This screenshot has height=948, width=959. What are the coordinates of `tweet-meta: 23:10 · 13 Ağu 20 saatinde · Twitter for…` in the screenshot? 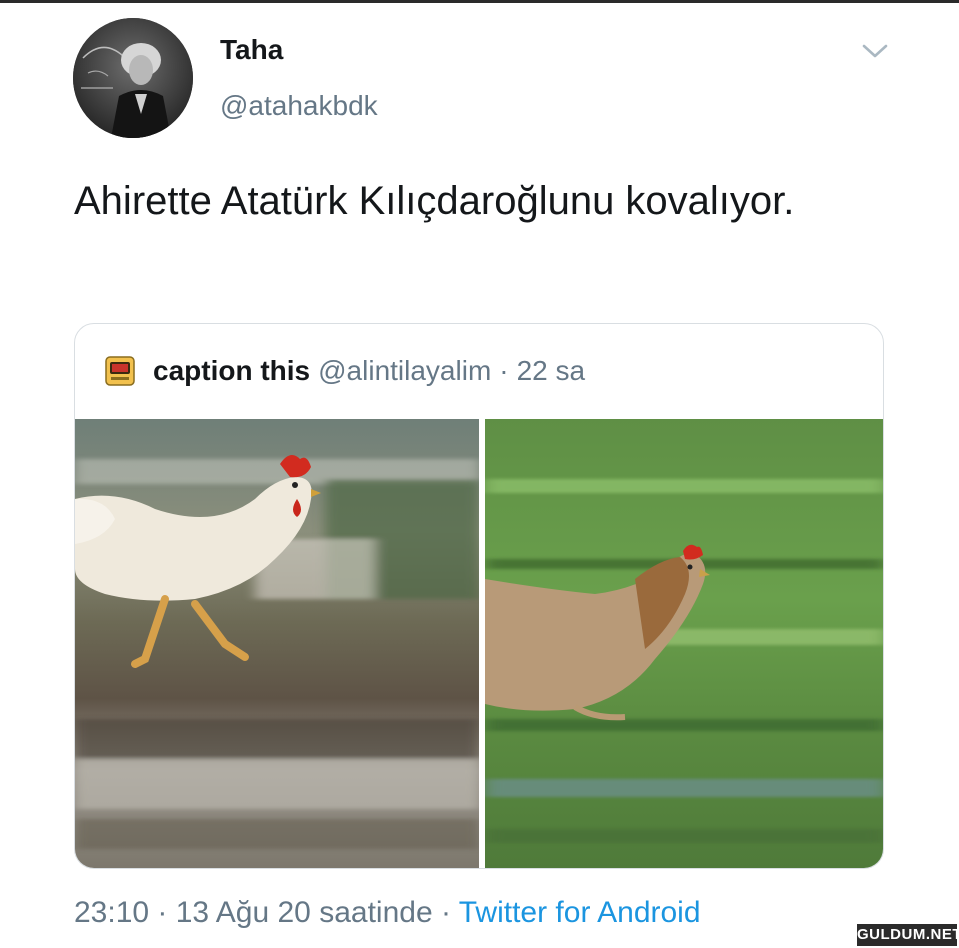 It's located at (387, 913).